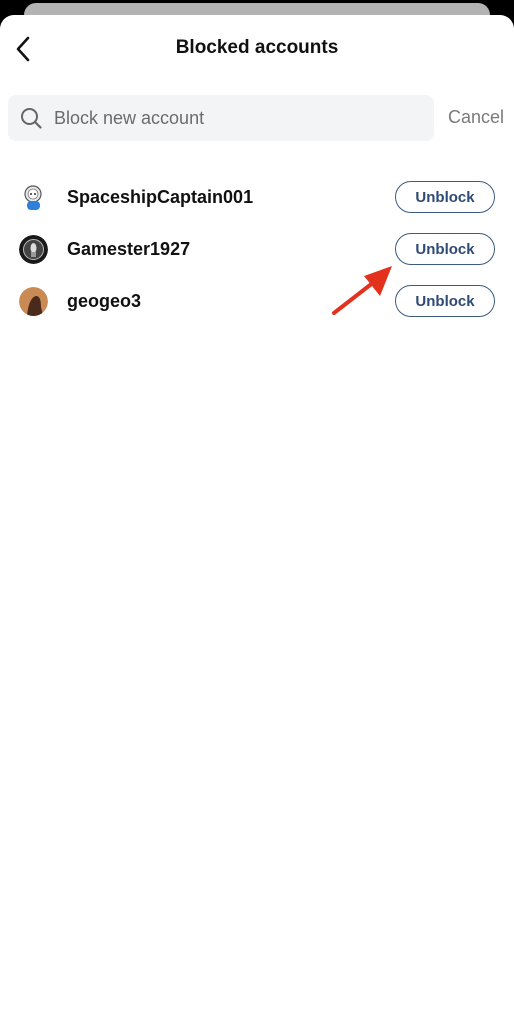 This screenshot has height=1024, width=514. What do you see at coordinates (104, 300) in the screenshot?
I see `username: geogeo3` at bounding box center [104, 300].